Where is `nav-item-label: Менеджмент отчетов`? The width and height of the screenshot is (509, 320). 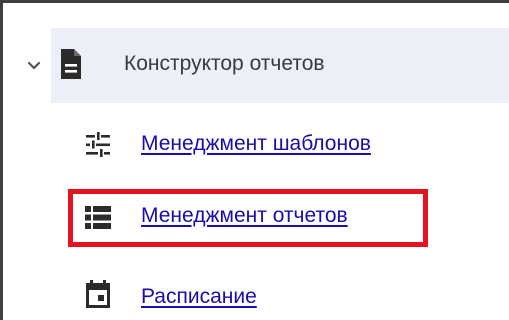
nav-item-label: Менеджмент отчетов is located at coordinates (244, 216).